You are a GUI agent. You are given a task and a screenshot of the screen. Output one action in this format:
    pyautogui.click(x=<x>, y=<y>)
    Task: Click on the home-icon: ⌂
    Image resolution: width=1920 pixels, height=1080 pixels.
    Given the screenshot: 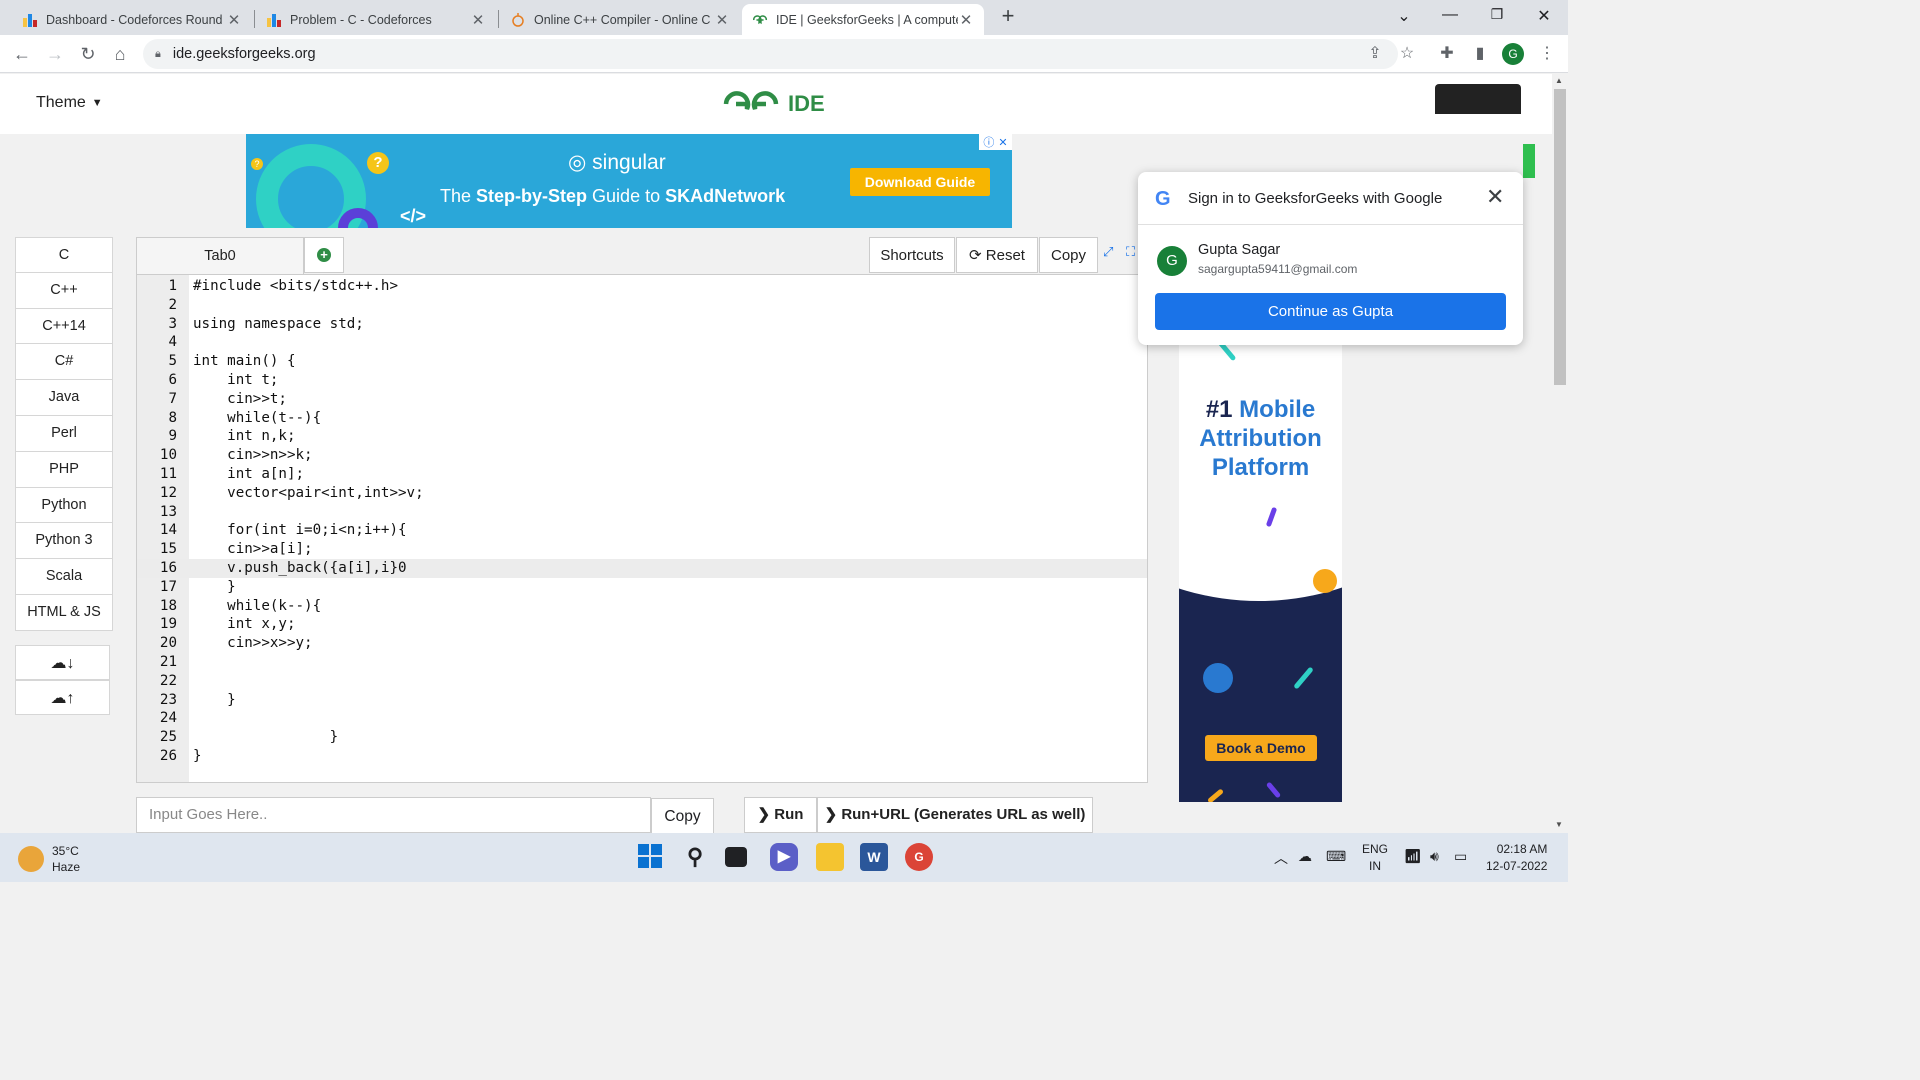 What is the action you would take?
    pyautogui.click(x=120, y=54)
    